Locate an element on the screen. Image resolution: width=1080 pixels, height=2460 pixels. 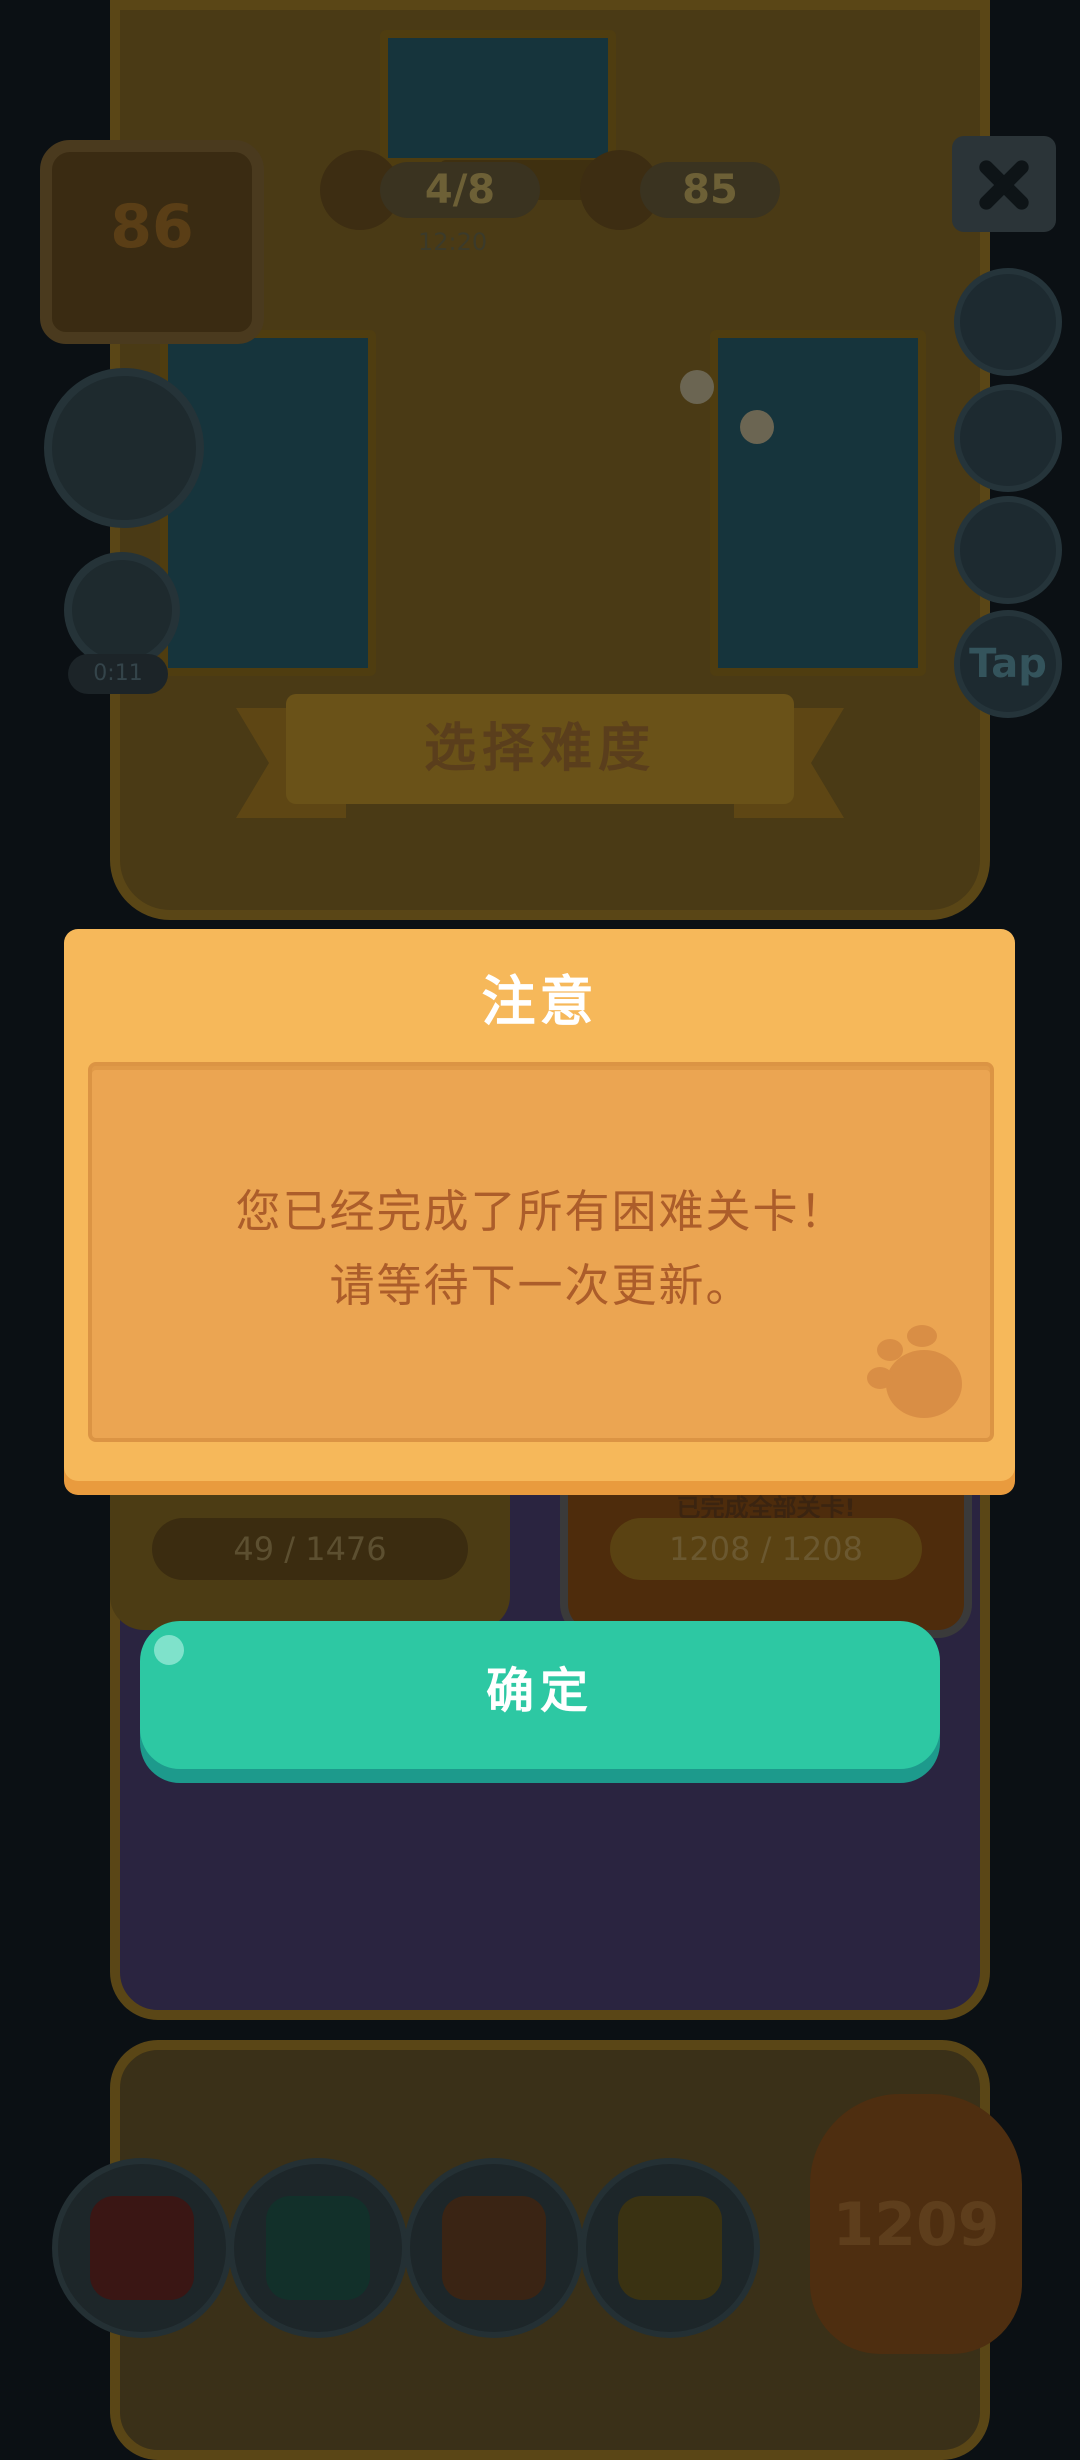
gift-icon is located at coordinates (122, 610).